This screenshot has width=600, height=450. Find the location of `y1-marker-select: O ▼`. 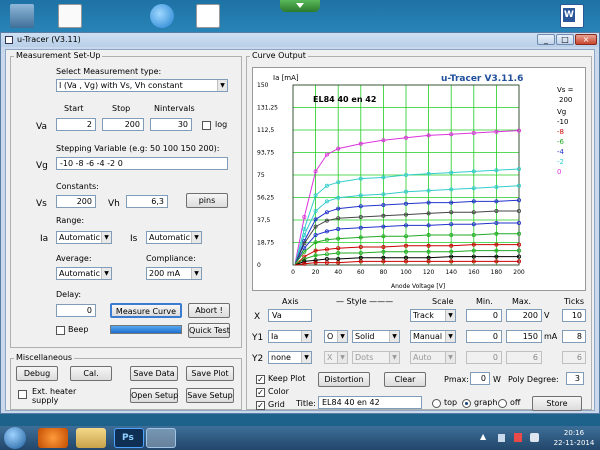

y1-marker-select: O ▼ is located at coordinates (336, 336).